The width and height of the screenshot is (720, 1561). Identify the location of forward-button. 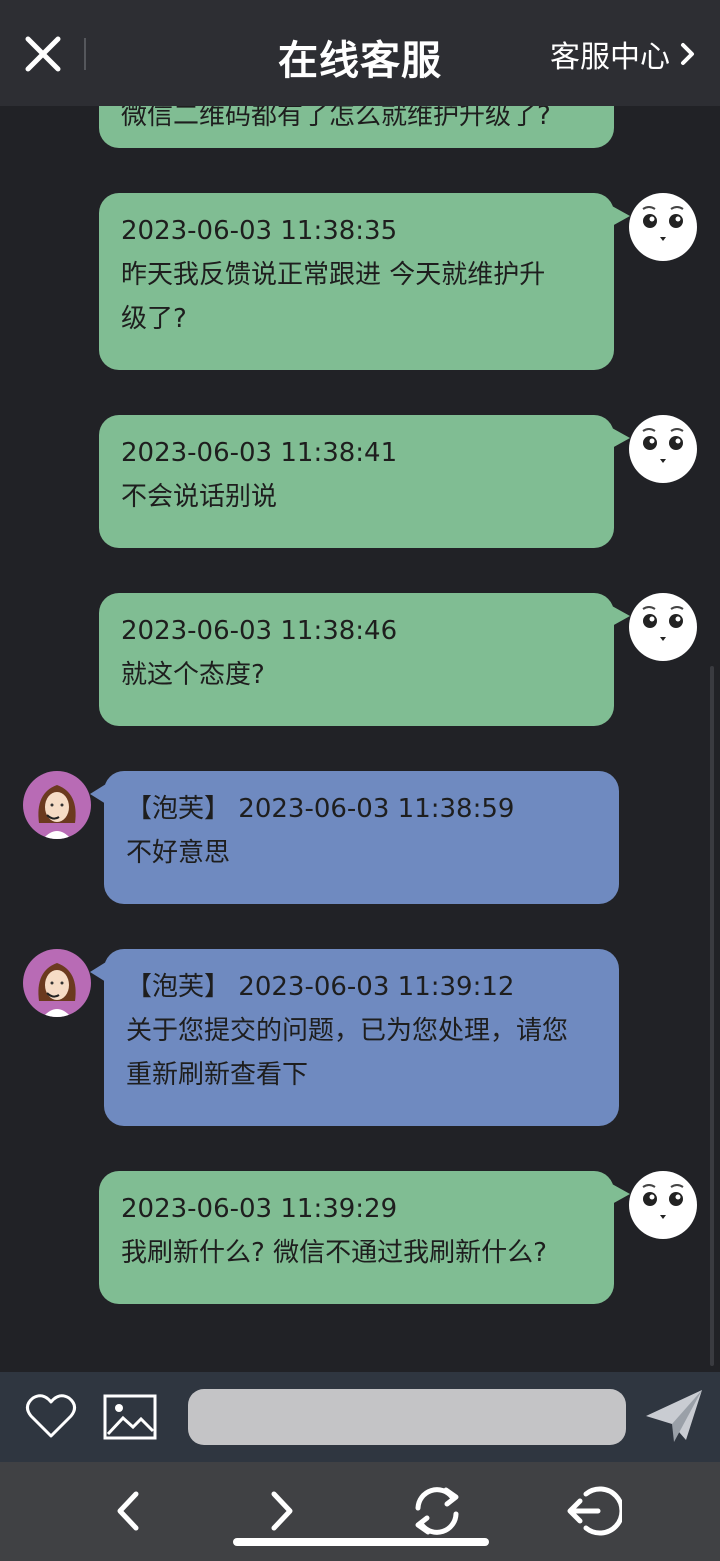
(283, 1513).